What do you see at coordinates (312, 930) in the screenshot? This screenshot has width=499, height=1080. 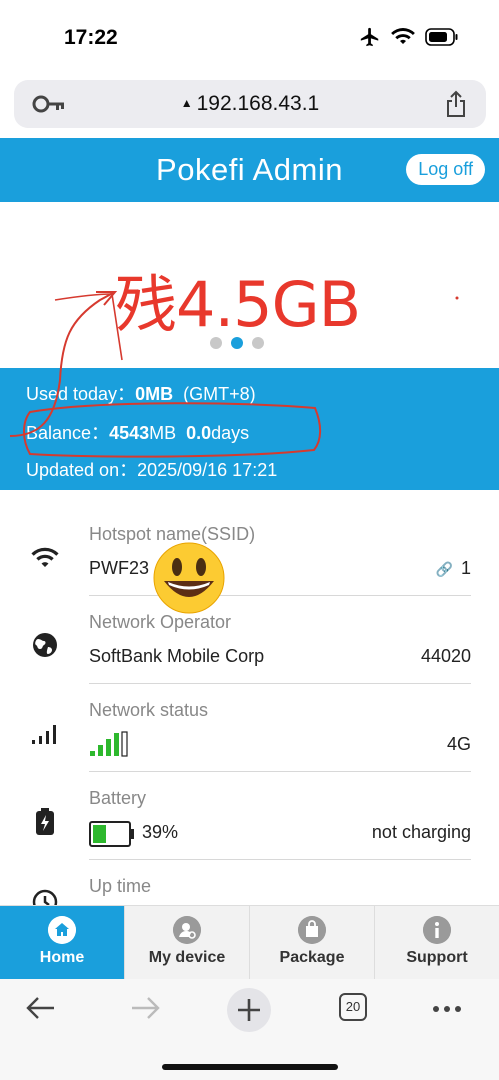 I see `package-icon` at bounding box center [312, 930].